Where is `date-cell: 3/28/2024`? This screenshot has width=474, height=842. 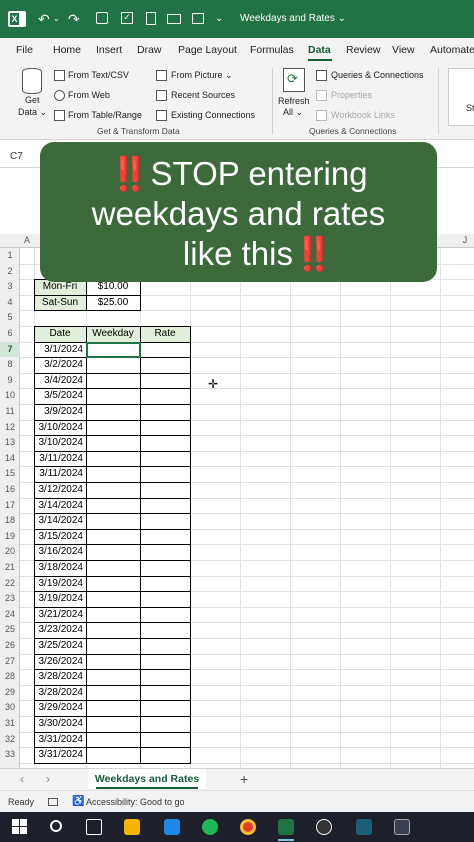 date-cell: 3/28/2024 is located at coordinates (60, 693).